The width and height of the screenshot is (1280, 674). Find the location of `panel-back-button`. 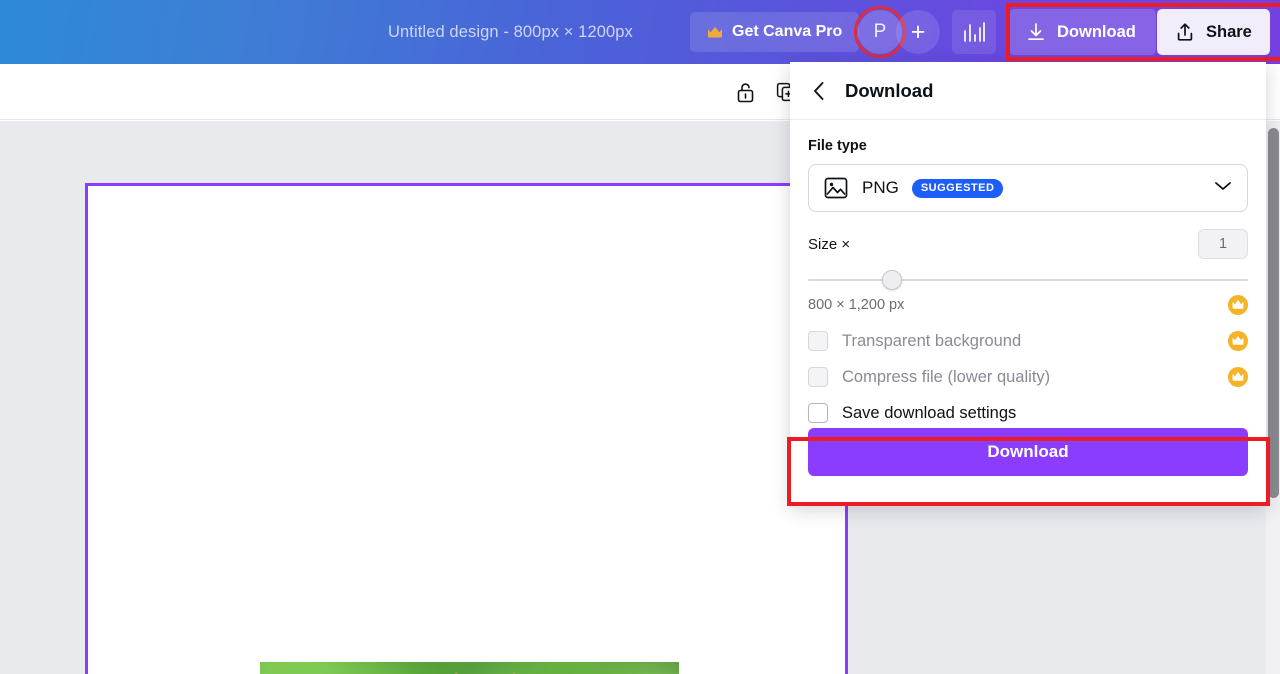

panel-back-button is located at coordinates (819, 91).